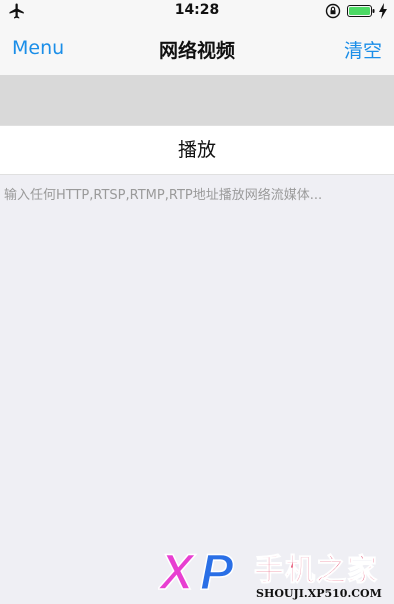  I want to click on charging-icon, so click(383, 11).